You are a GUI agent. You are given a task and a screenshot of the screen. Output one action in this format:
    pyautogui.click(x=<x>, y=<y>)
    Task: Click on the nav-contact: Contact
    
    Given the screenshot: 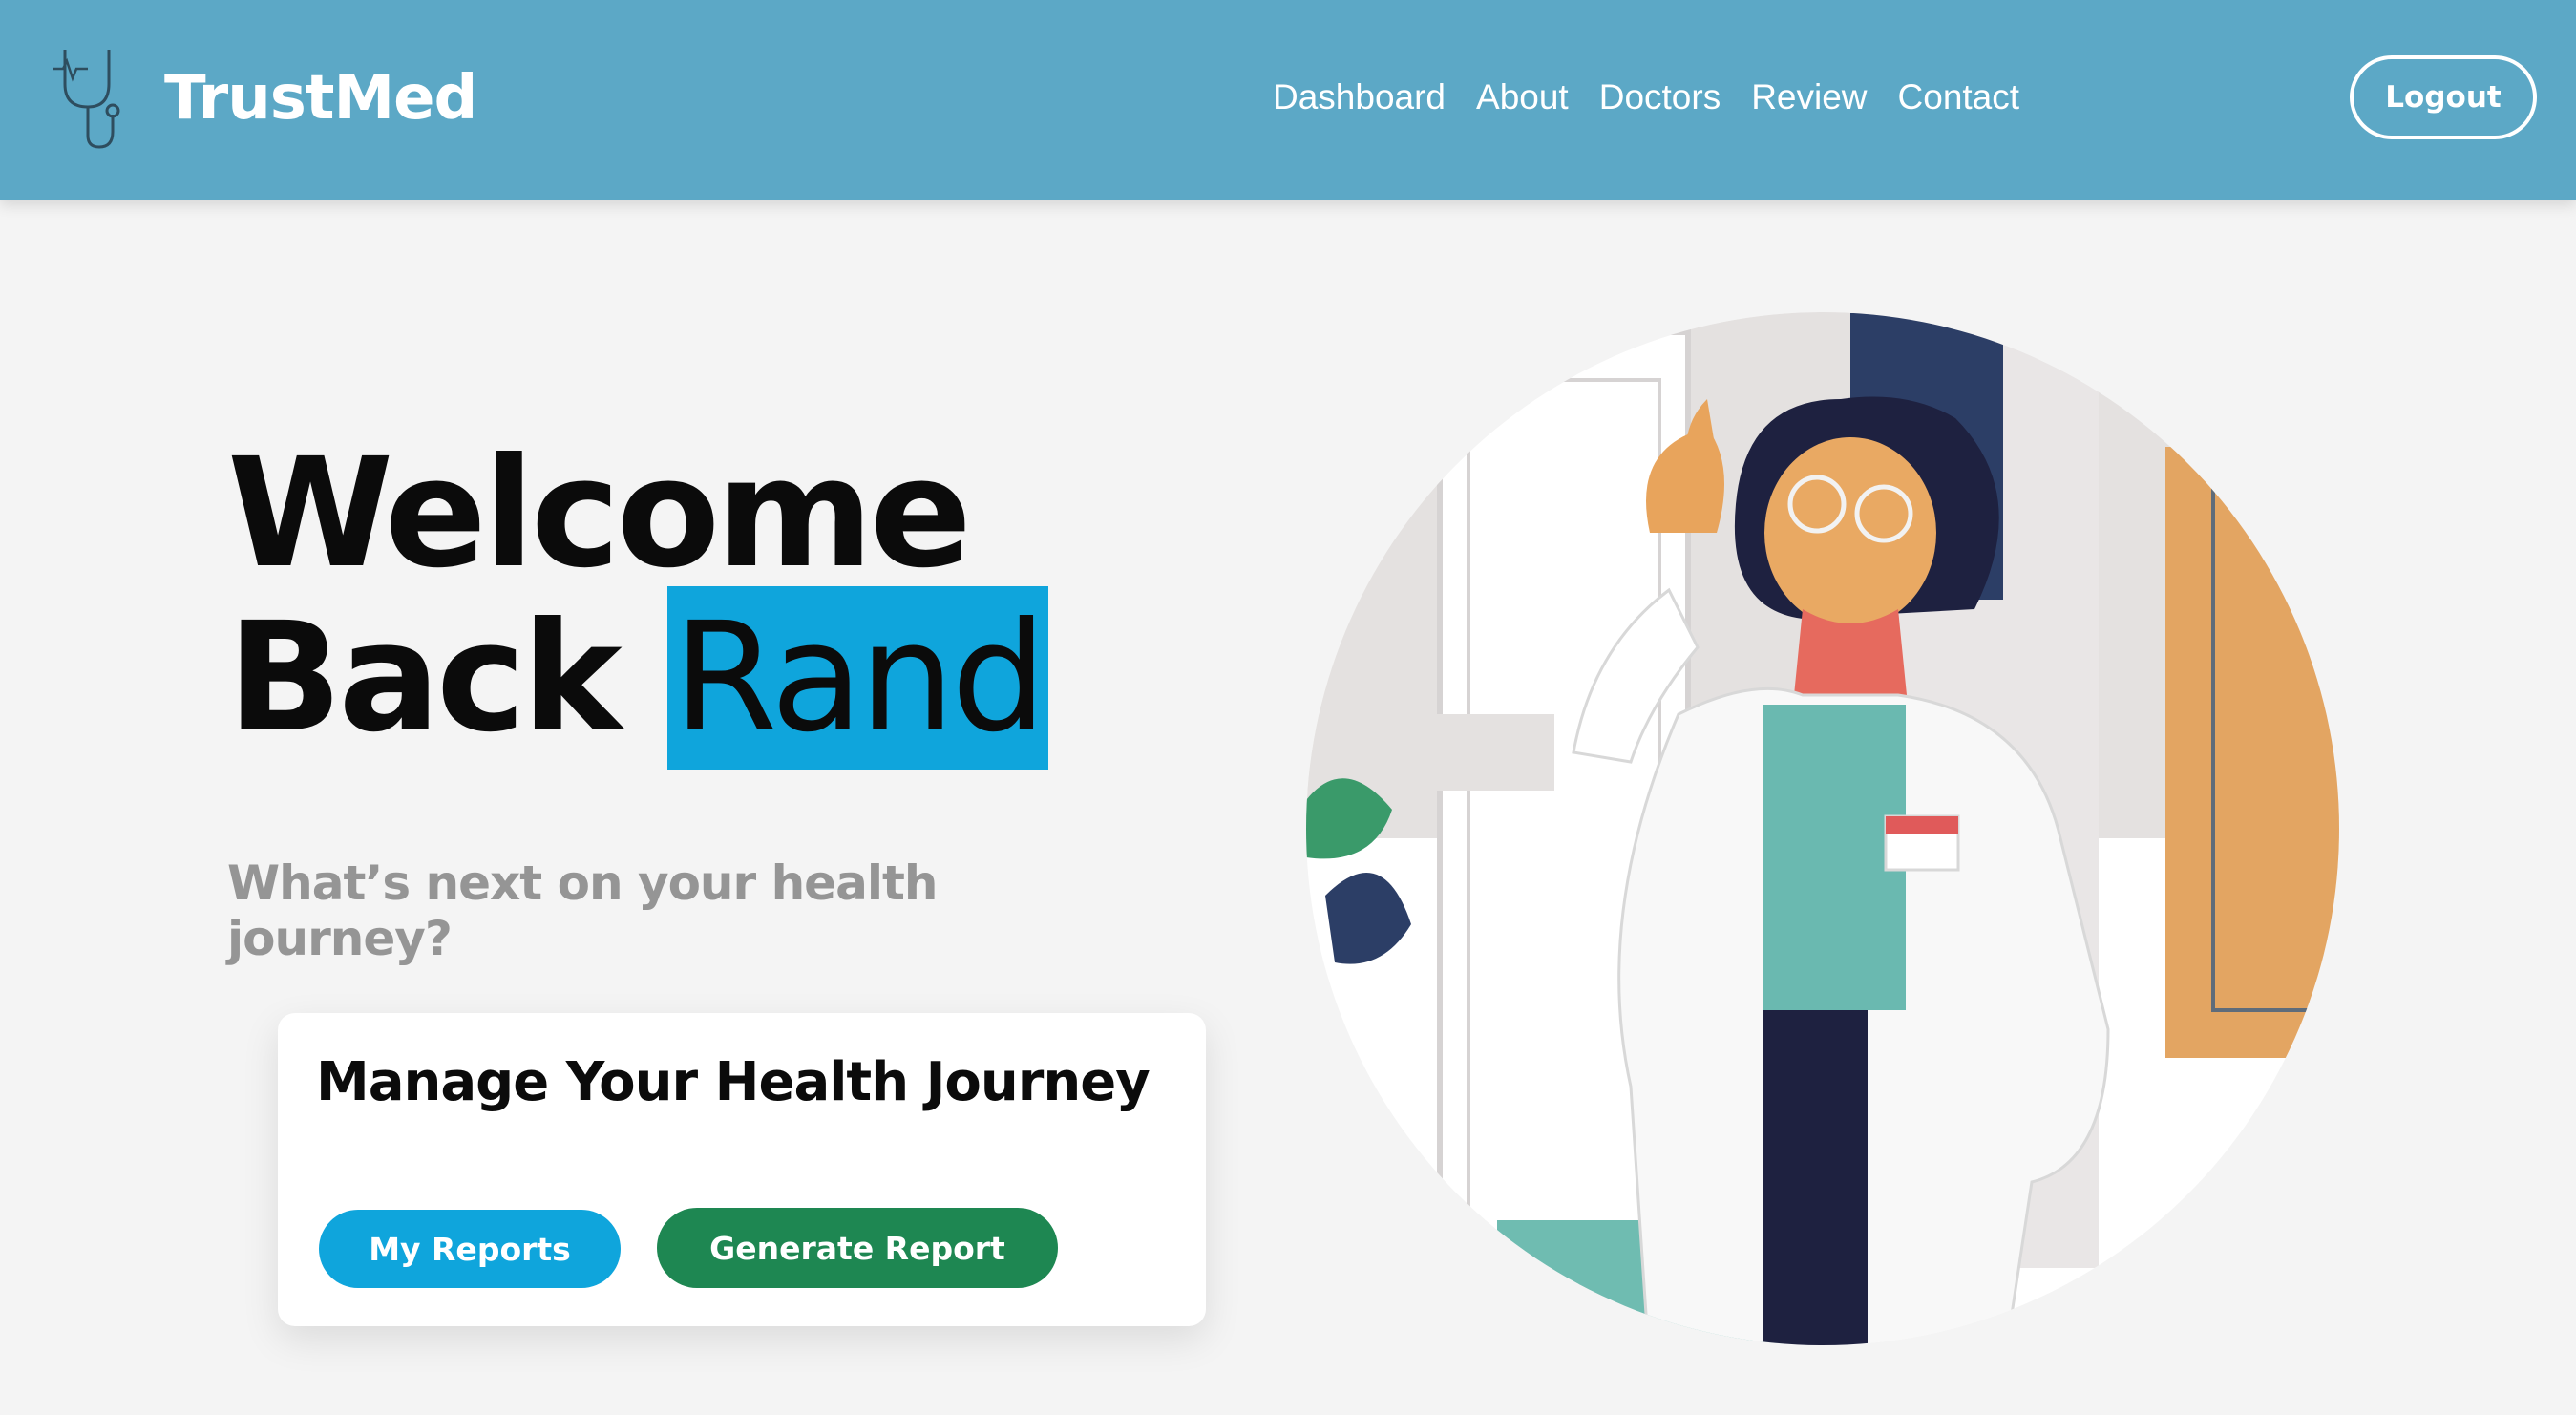 What is the action you would take?
    pyautogui.click(x=1959, y=97)
    